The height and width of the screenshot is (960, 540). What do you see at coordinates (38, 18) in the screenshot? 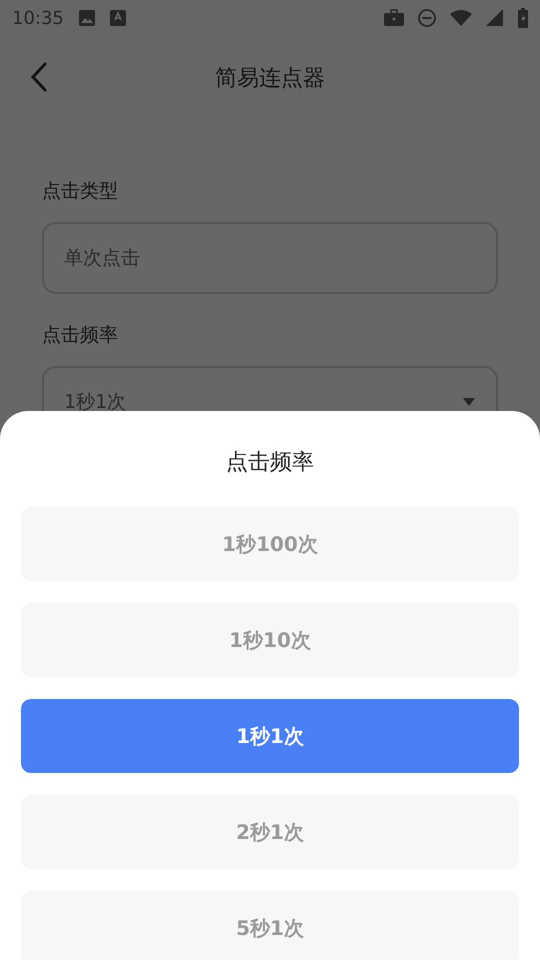
I see `status-time: 10:35` at bounding box center [38, 18].